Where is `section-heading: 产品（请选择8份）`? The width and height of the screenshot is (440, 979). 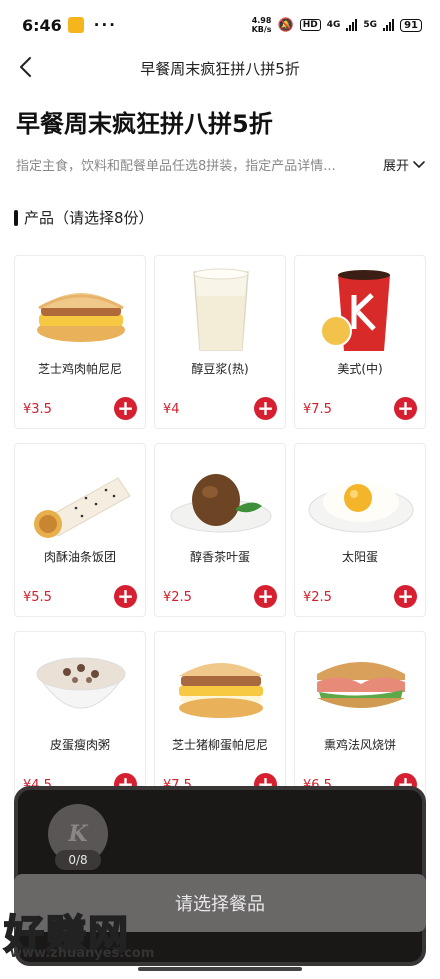
section-heading: 产品（请选择8份） is located at coordinates (84, 217).